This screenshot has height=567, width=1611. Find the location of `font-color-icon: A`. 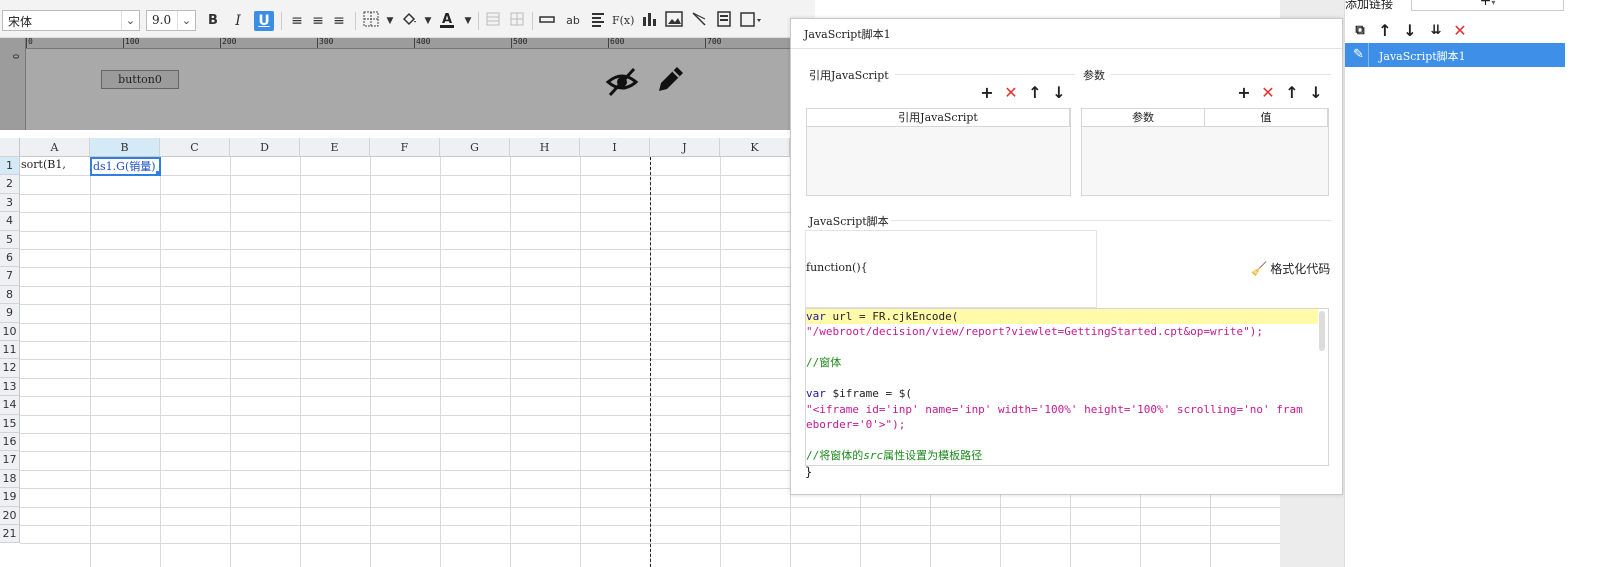

font-color-icon: A is located at coordinates (447, 21).